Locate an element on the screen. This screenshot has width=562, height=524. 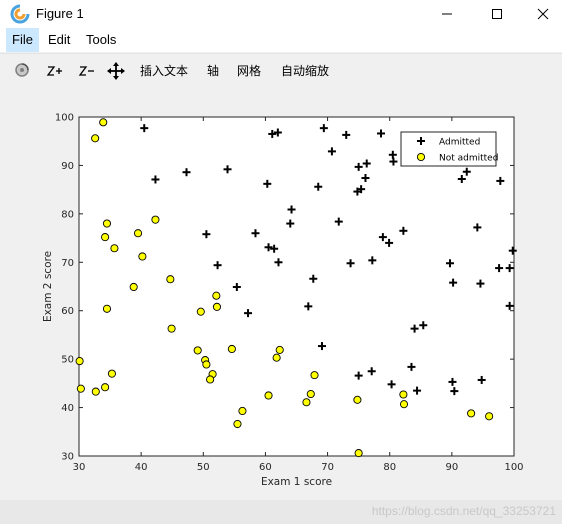
title-bar: Figure 1 is located at coordinates (281, 14).